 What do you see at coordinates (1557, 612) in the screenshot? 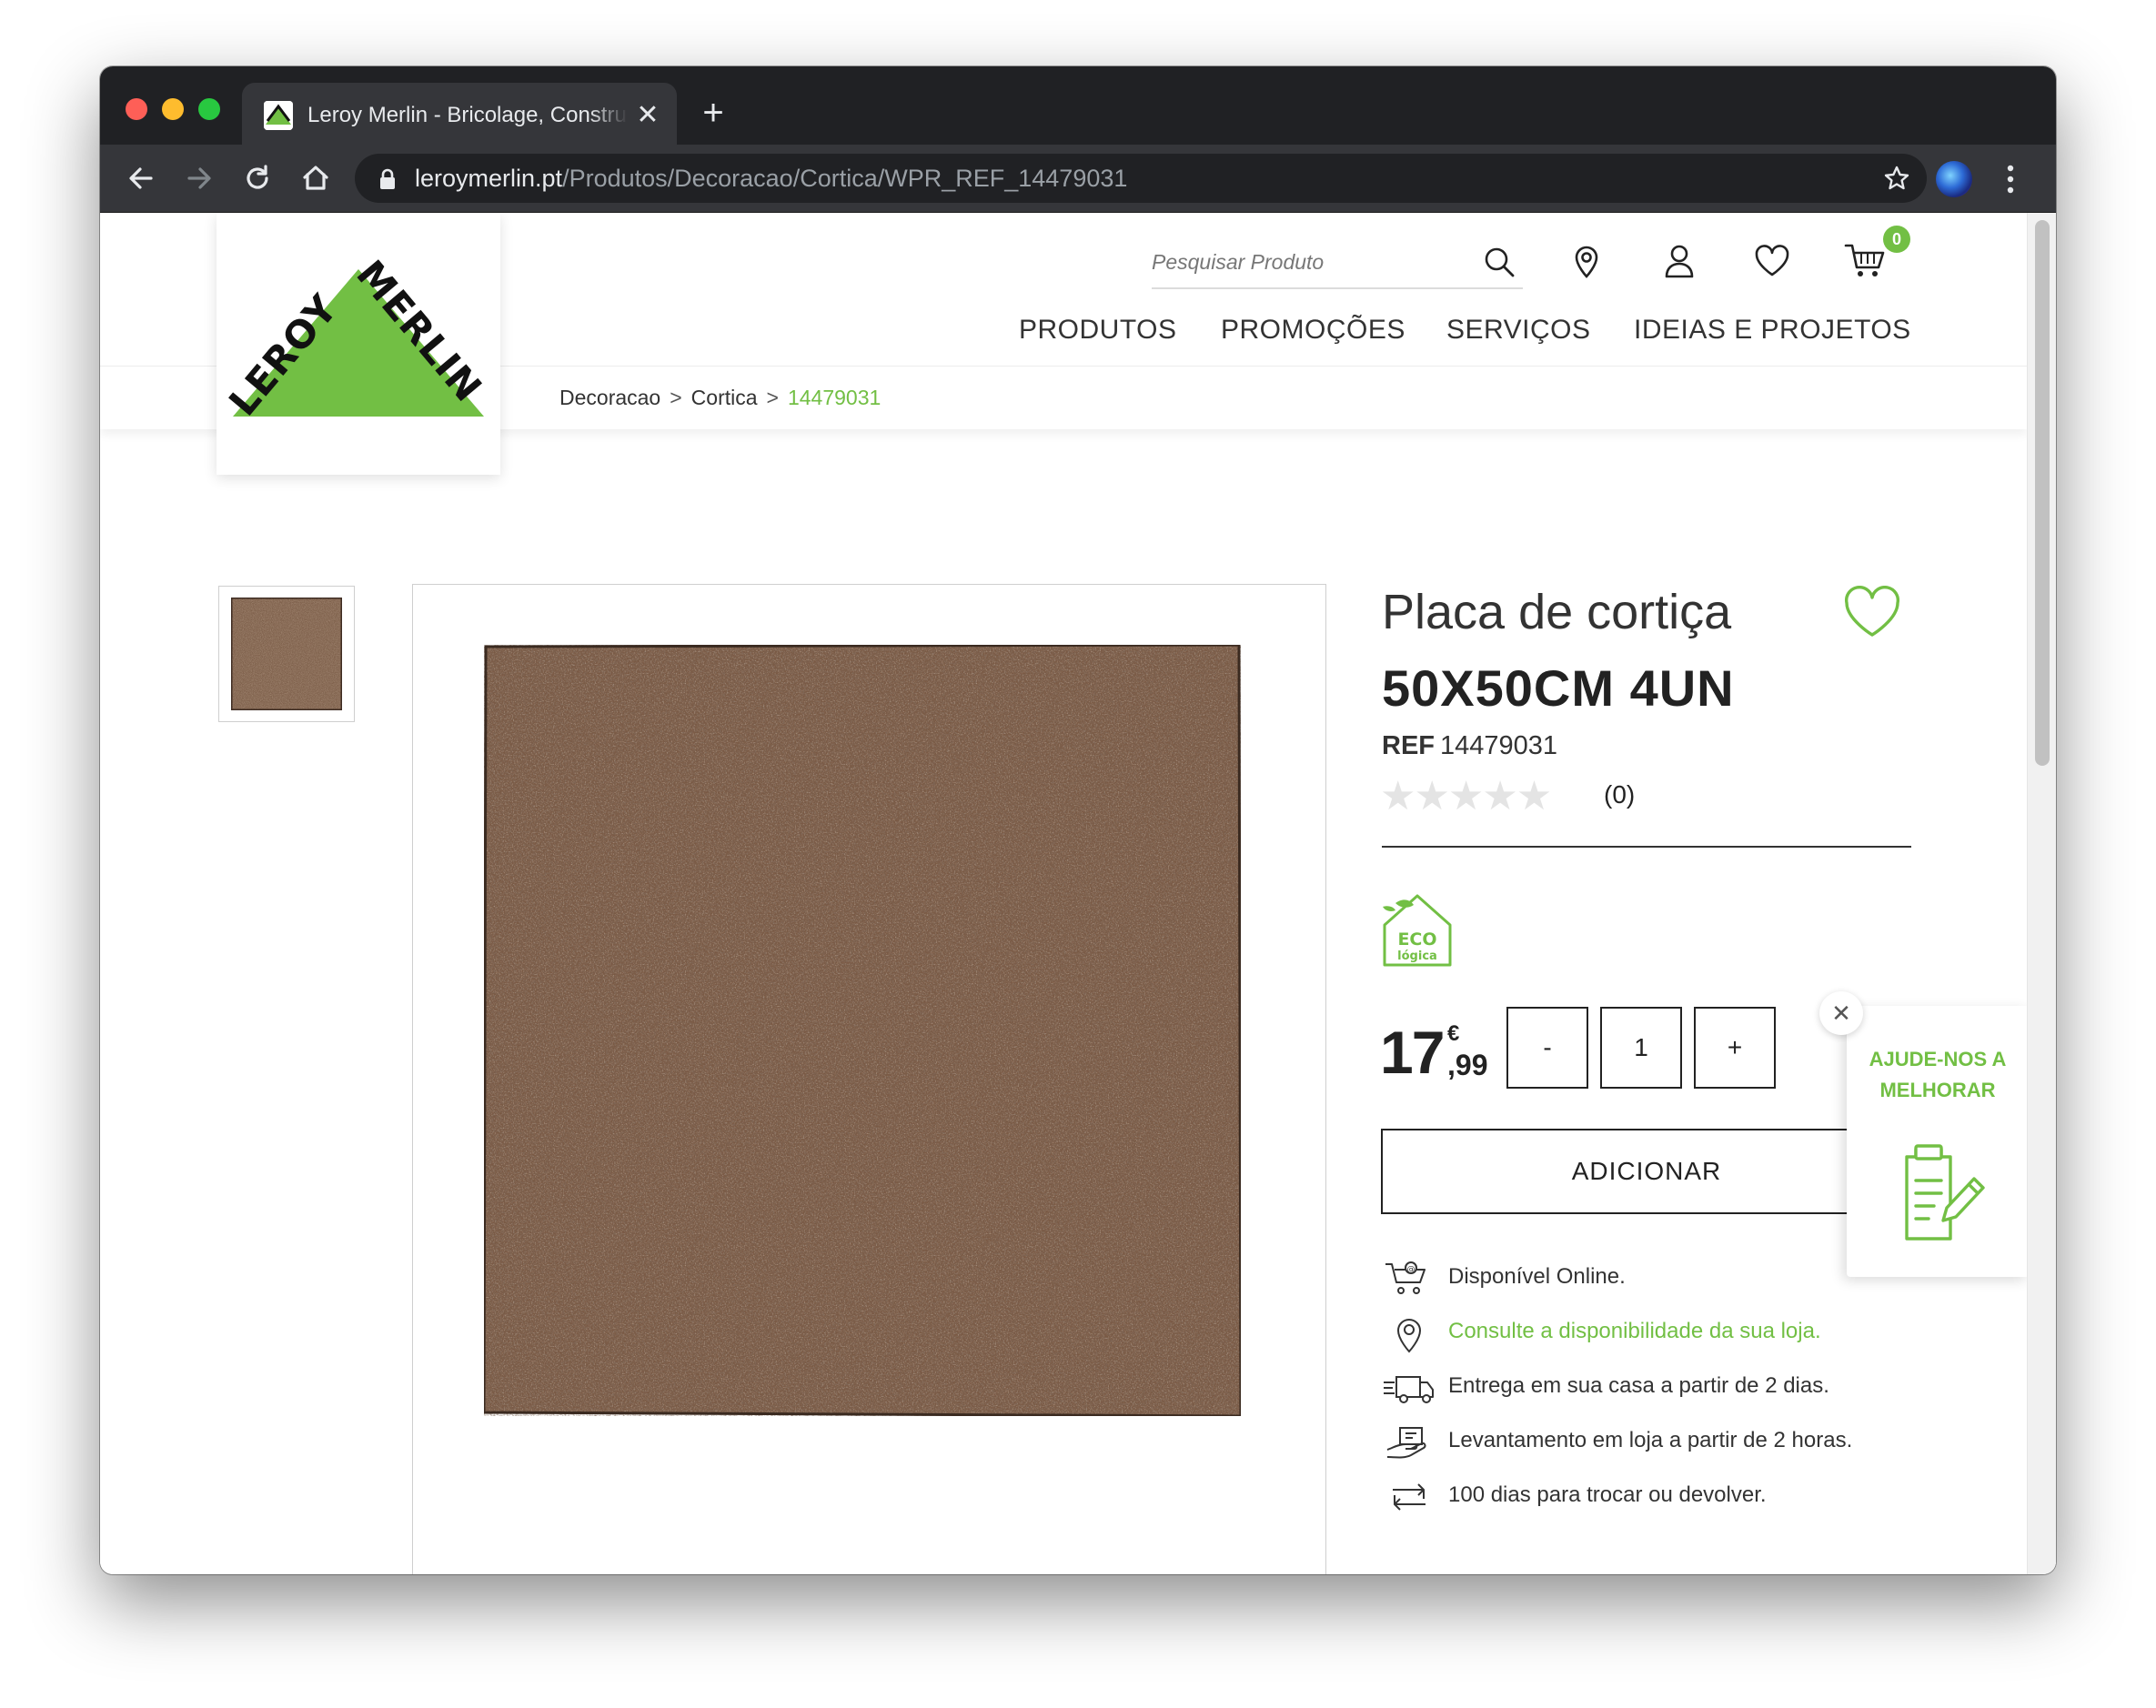
I see `product-title: Placa de cortiça` at bounding box center [1557, 612].